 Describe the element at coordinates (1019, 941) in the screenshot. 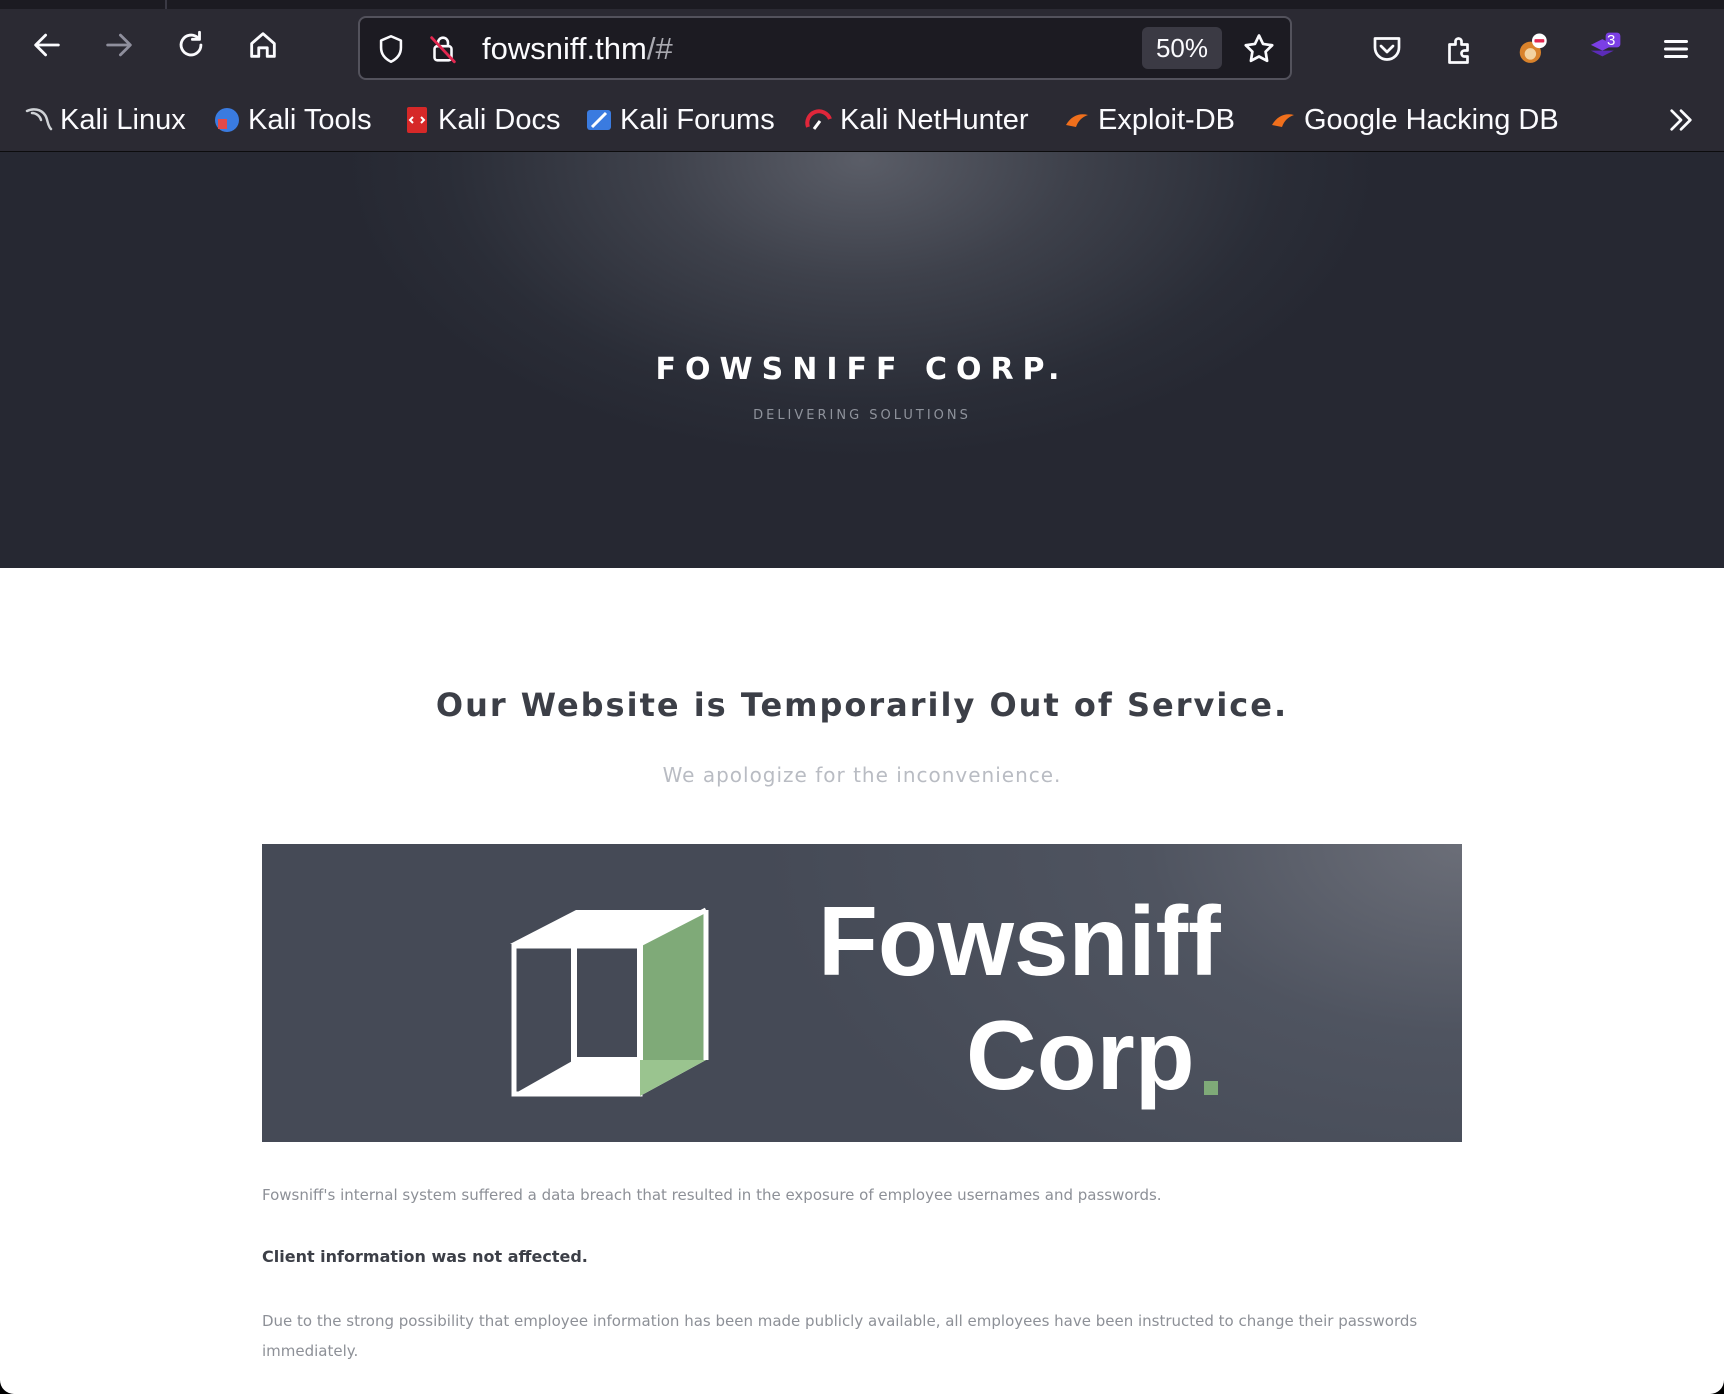

I see `banner-text-line1: Fowsniff` at that location.